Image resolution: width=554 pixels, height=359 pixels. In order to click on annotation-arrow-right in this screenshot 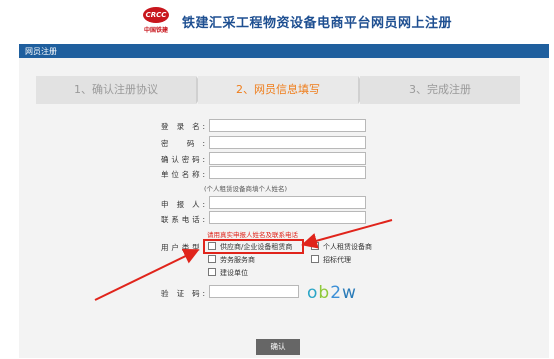, I will do `click(347, 234)`.